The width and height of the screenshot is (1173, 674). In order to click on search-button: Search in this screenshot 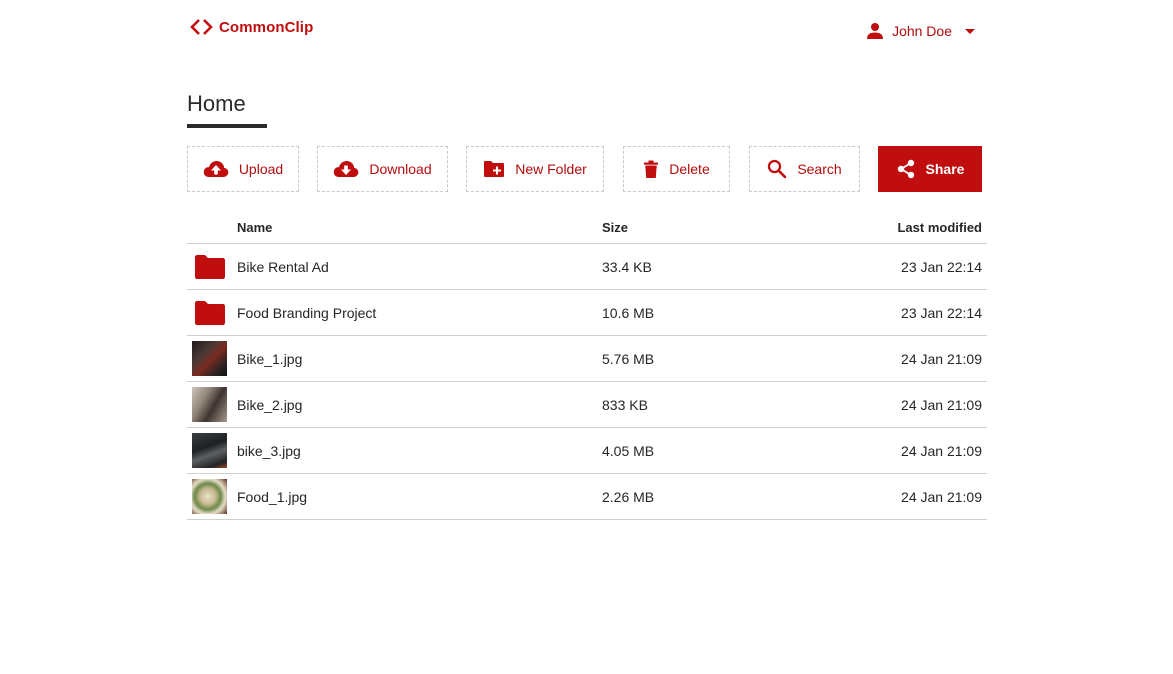, I will do `click(804, 169)`.